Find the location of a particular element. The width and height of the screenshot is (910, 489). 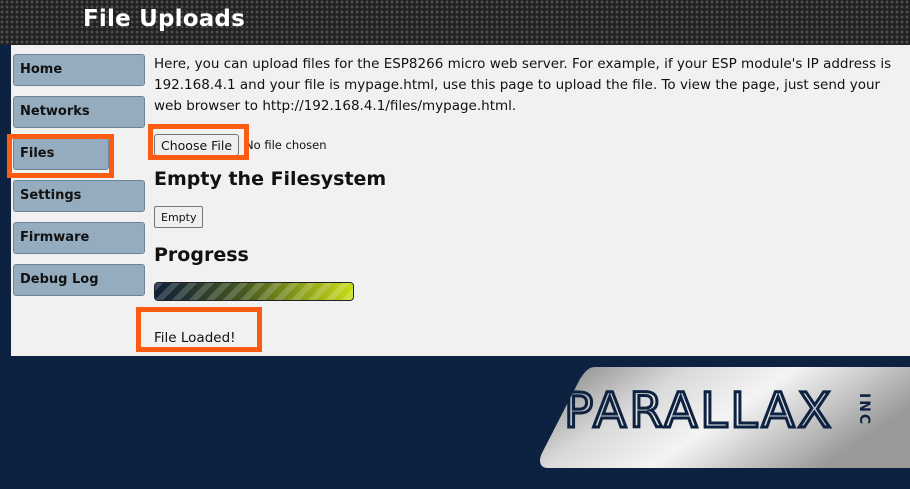

parallax-logo: PARALLAX INC is located at coordinates (725, 417).